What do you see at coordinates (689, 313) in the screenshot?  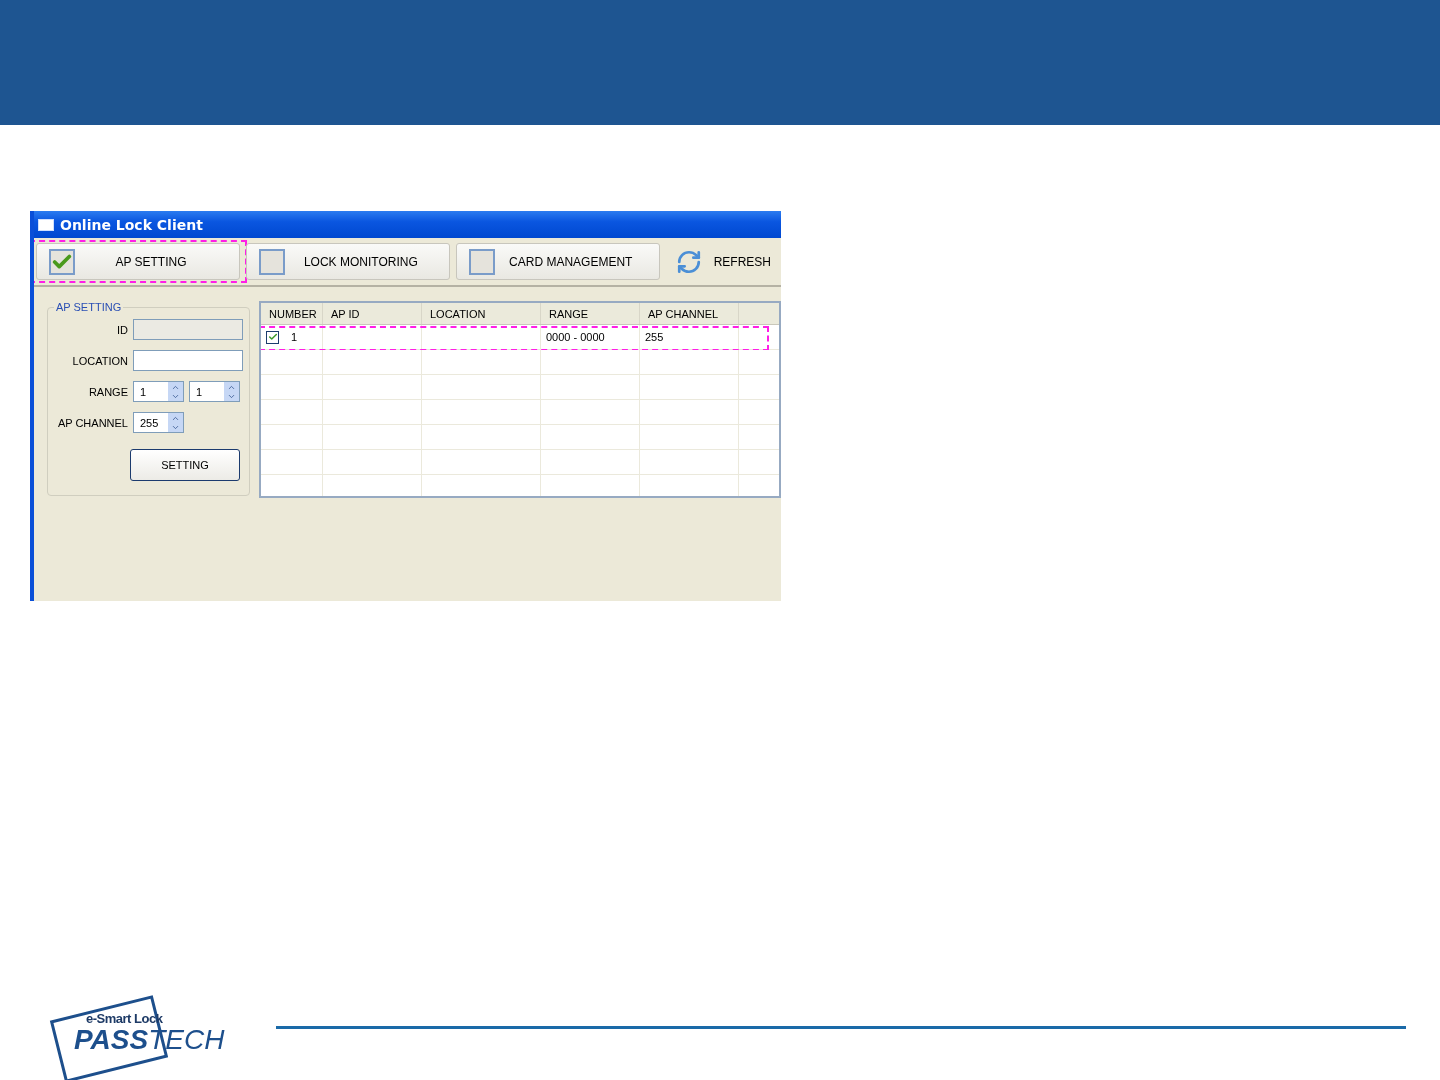 I see `column-header: AP CHANNEL` at bounding box center [689, 313].